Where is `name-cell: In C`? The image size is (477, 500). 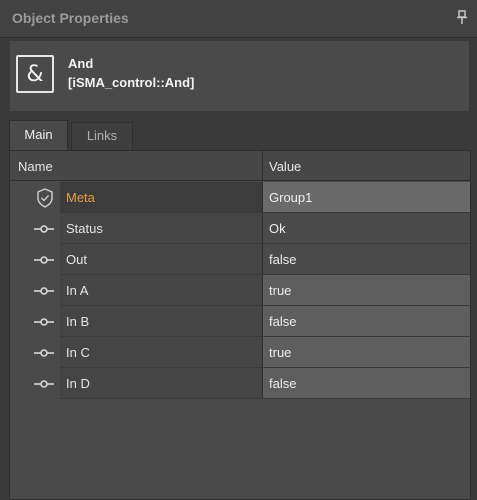
name-cell: In C is located at coordinates (161, 352).